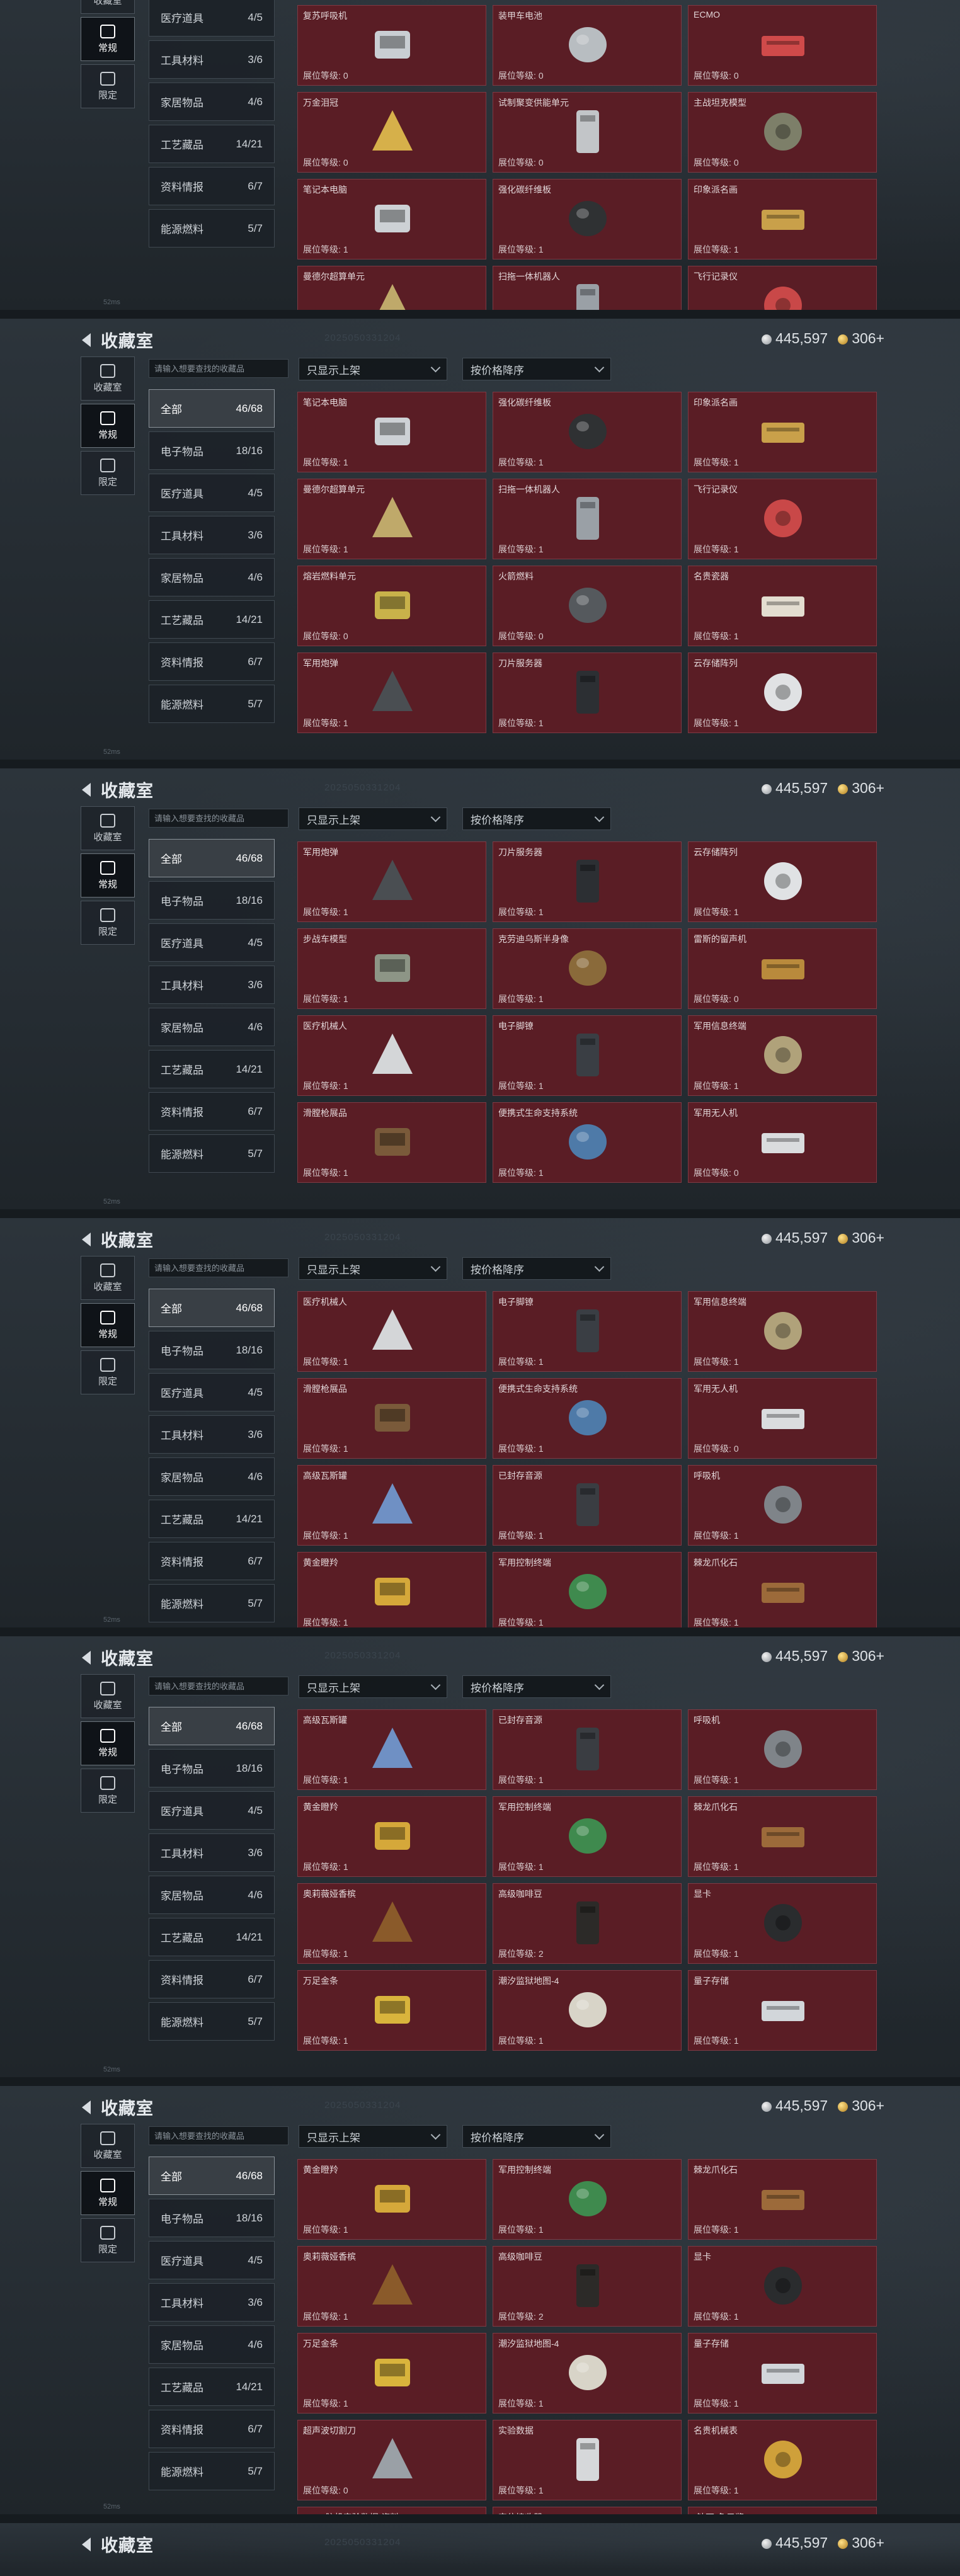 The width and height of the screenshot is (960, 2576). Describe the element at coordinates (212, 2471) in the screenshot. I see `category-item: 能源燃料 5/7` at that location.